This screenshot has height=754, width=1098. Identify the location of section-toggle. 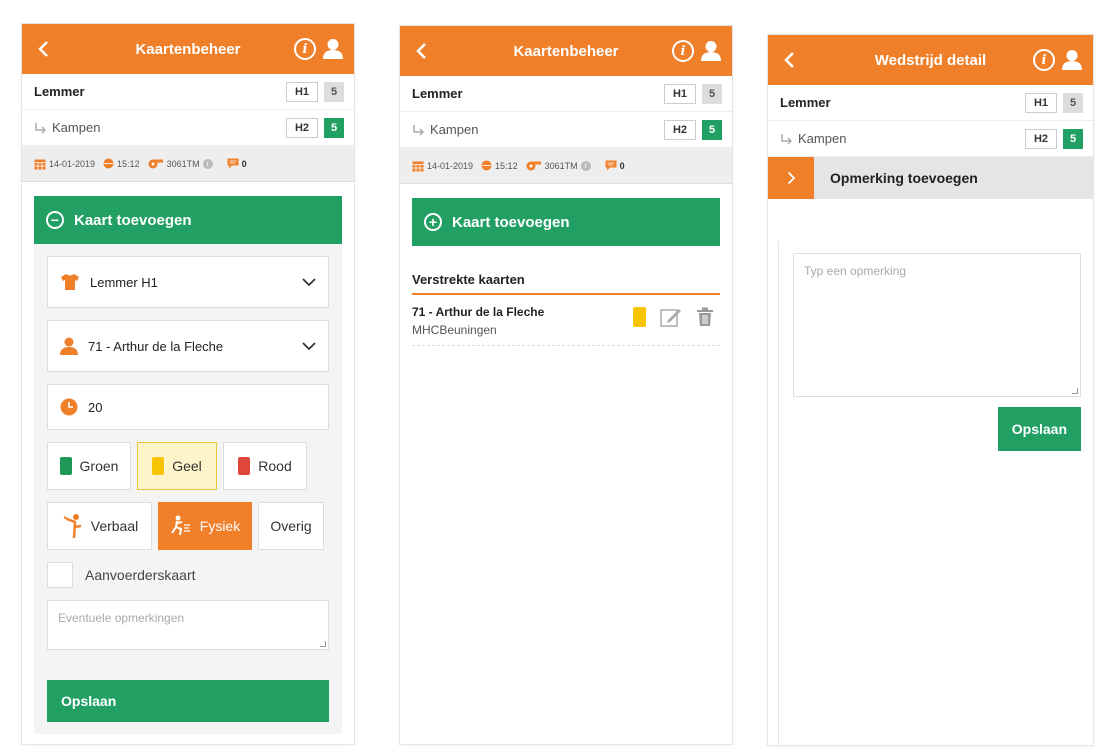
(791, 178).